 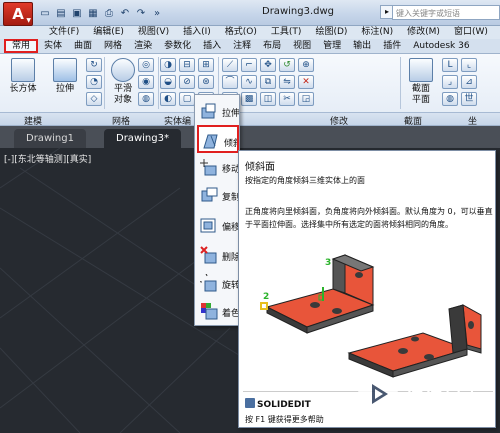 What do you see at coordinates (421, 83) in the screenshot?
I see `section-plane-button: 截面 平面` at bounding box center [421, 83].